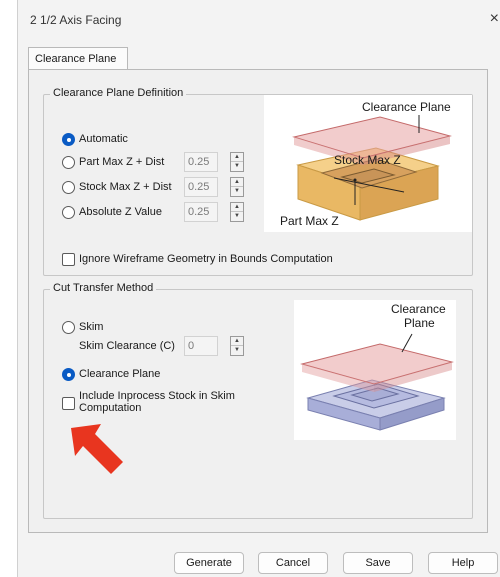 This screenshot has height=577, width=500. I want to click on image-label-clearance: Clearance, so click(418, 309).